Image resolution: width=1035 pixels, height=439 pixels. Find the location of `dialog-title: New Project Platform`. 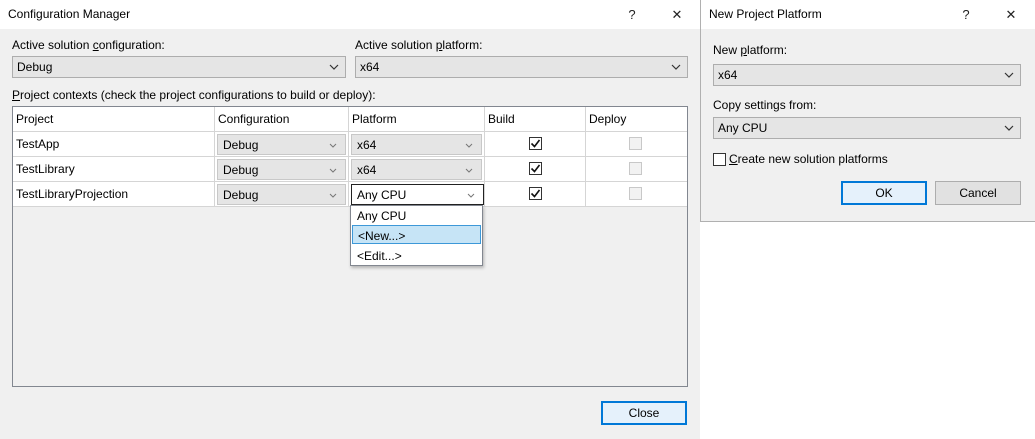

dialog-title: New Project Platform is located at coordinates (765, 14).